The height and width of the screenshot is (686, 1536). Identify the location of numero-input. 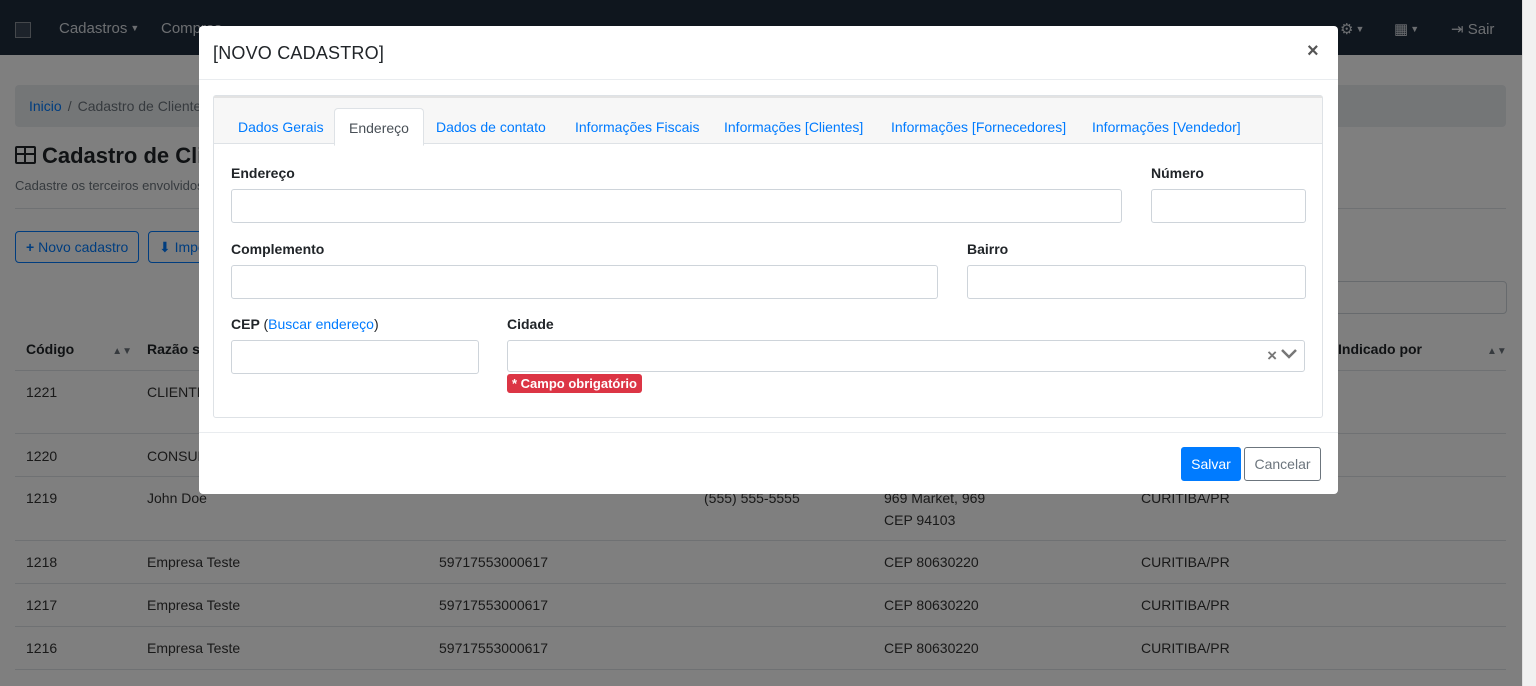
(1228, 206).